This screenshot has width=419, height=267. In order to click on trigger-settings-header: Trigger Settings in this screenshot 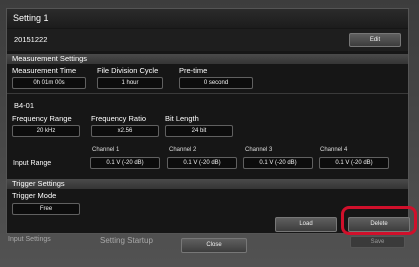, I will do `click(207, 184)`.